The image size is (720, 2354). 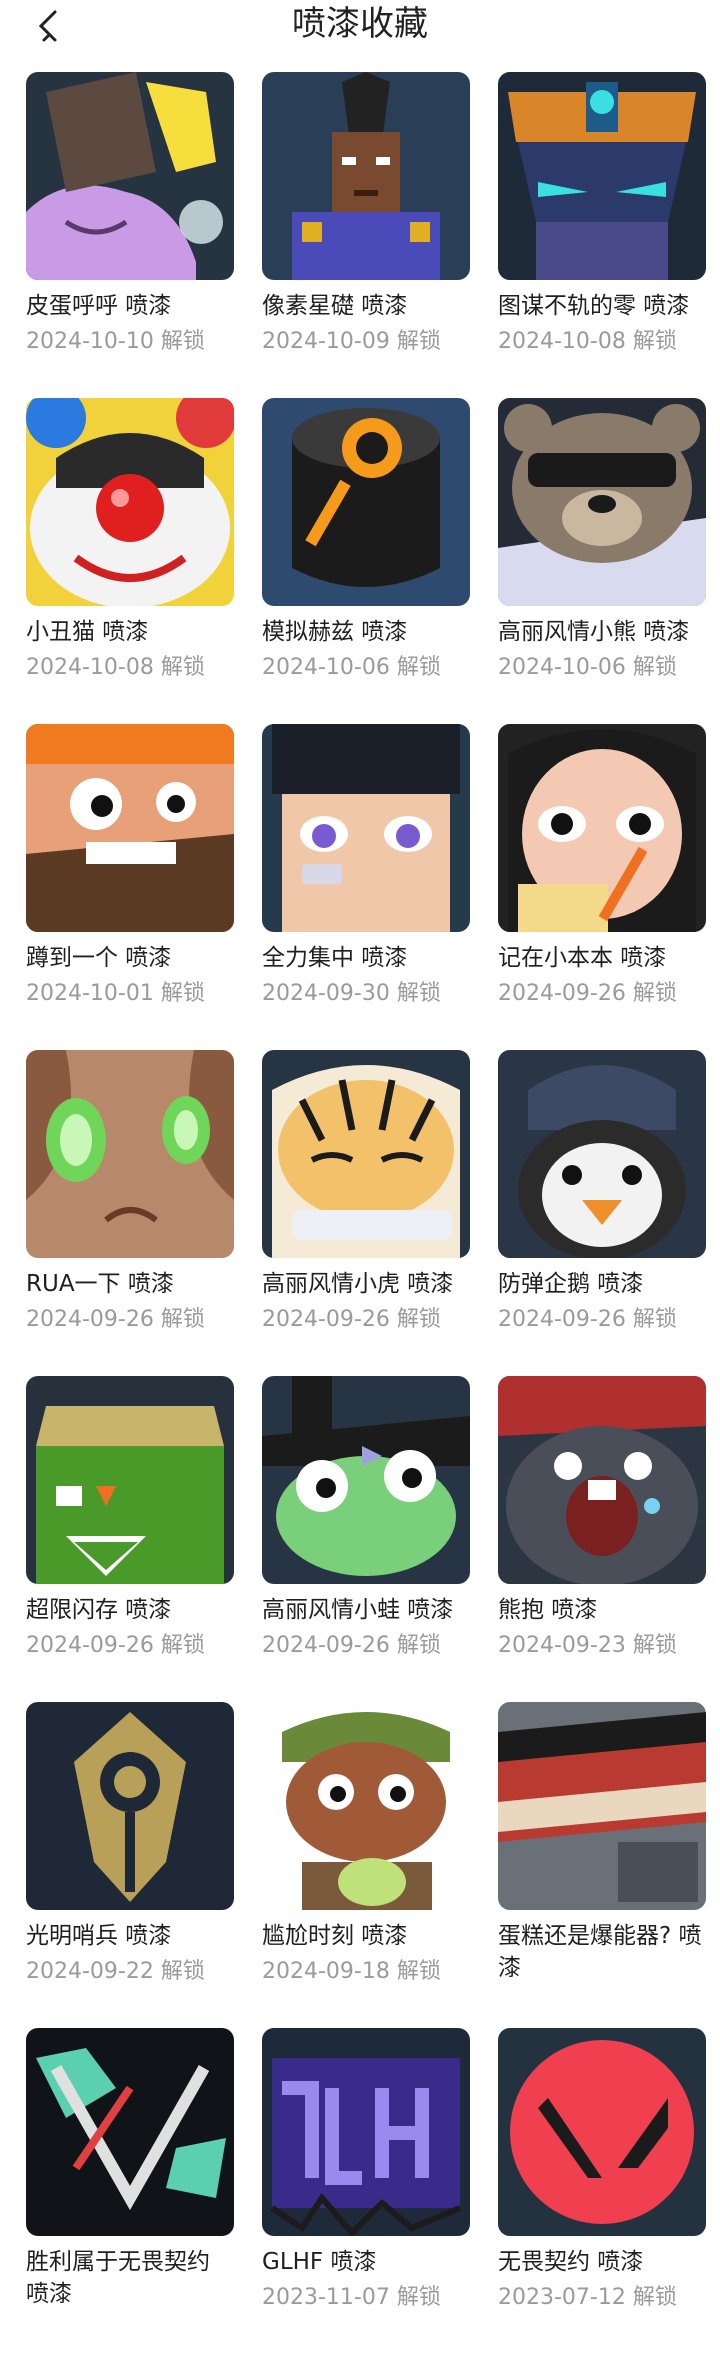 What do you see at coordinates (115, 341) in the screenshot?
I see `unlock-date: 2024-10-10 解锁` at bounding box center [115, 341].